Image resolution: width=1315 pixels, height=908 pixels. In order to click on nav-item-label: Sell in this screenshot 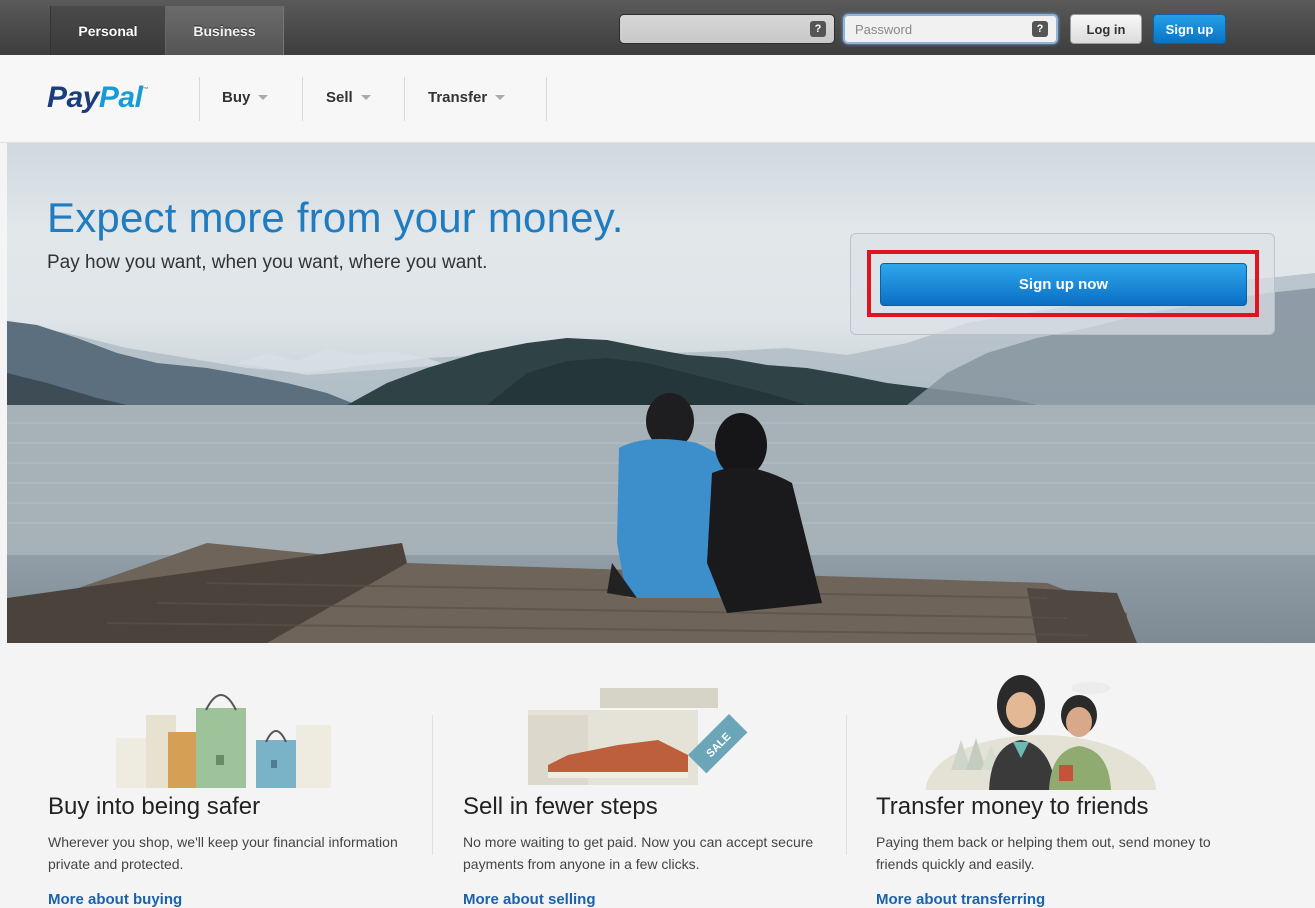, I will do `click(339, 97)`.